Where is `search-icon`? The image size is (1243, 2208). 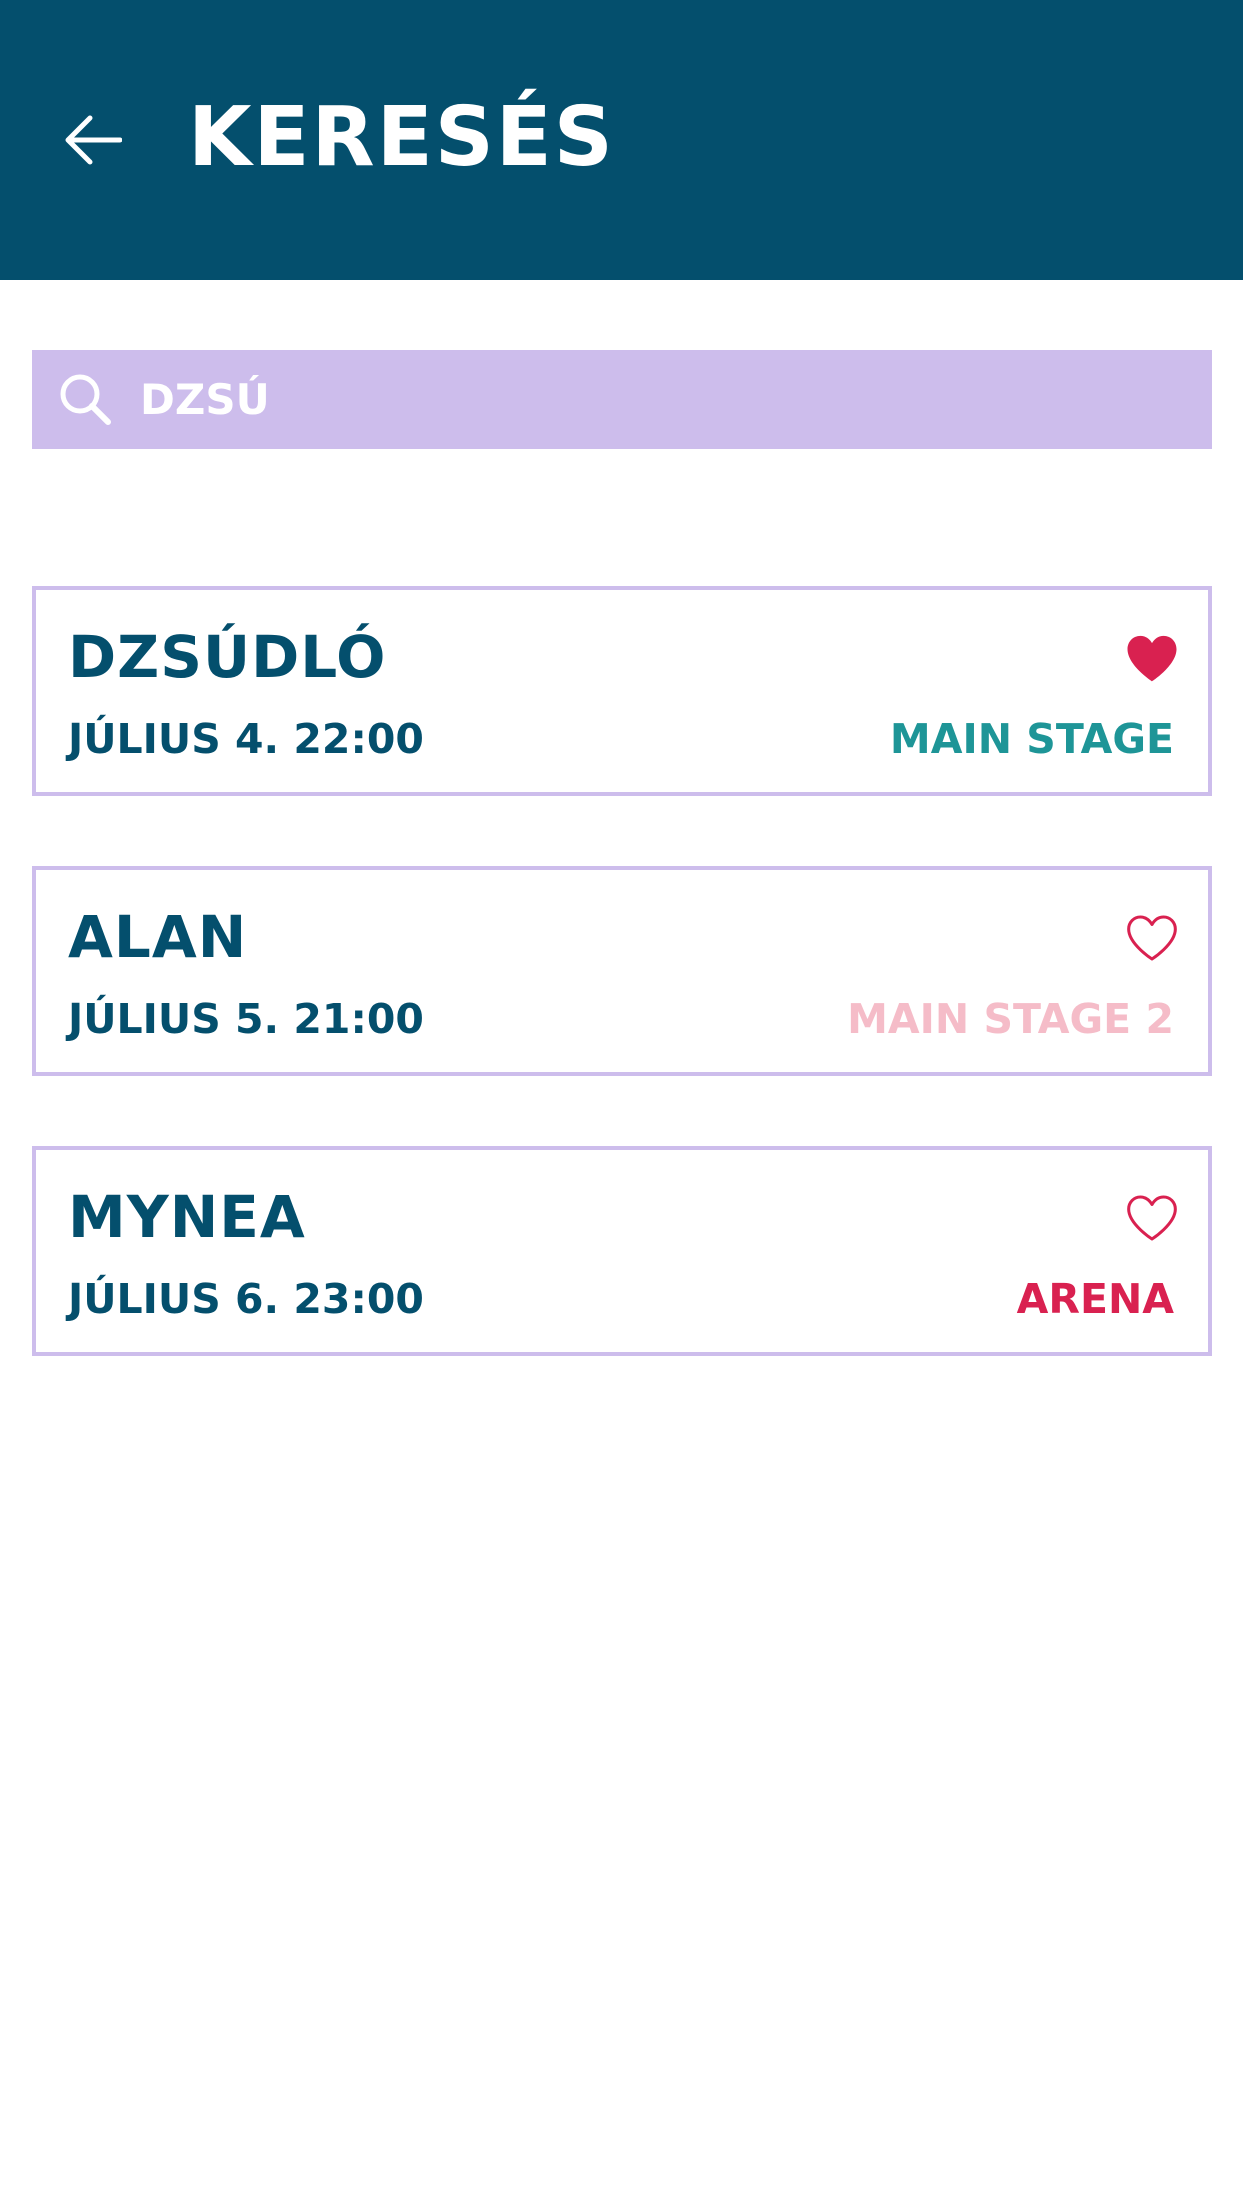 search-icon is located at coordinates (86, 400).